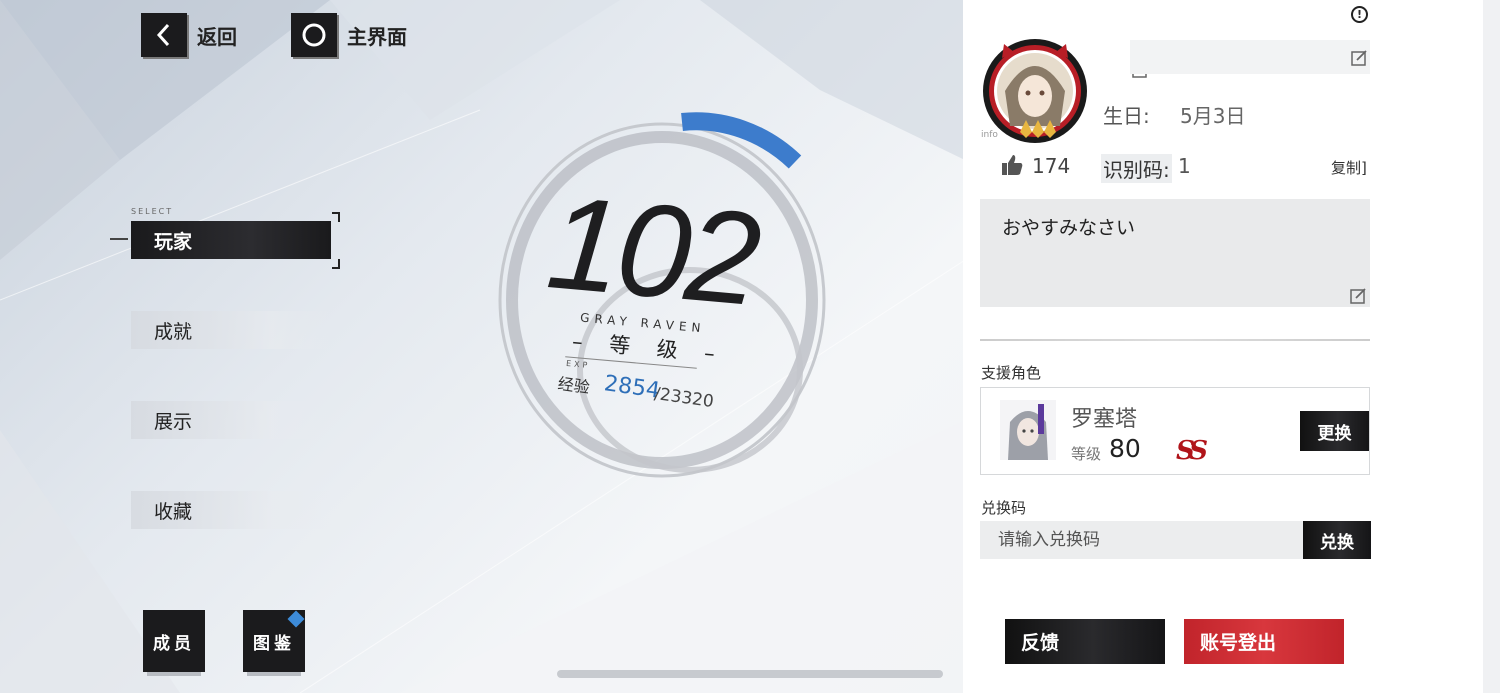 This screenshot has height=693, width=1500. What do you see at coordinates (174, 643) in the screenshot?
I see `members-label: 成员` at bounding box center [174, 643].